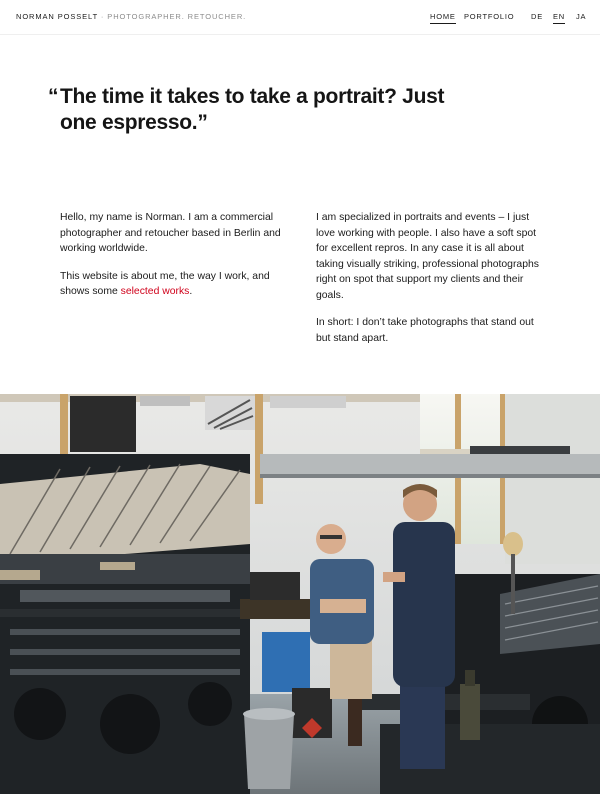 Image resolution: width=600 pixels, height=800 pixels. What do you see at coordinates (489, 17) in the screenshot?
I see `nav-portfolio-link: PORTFOLIO` at bounding box center [489, 17].